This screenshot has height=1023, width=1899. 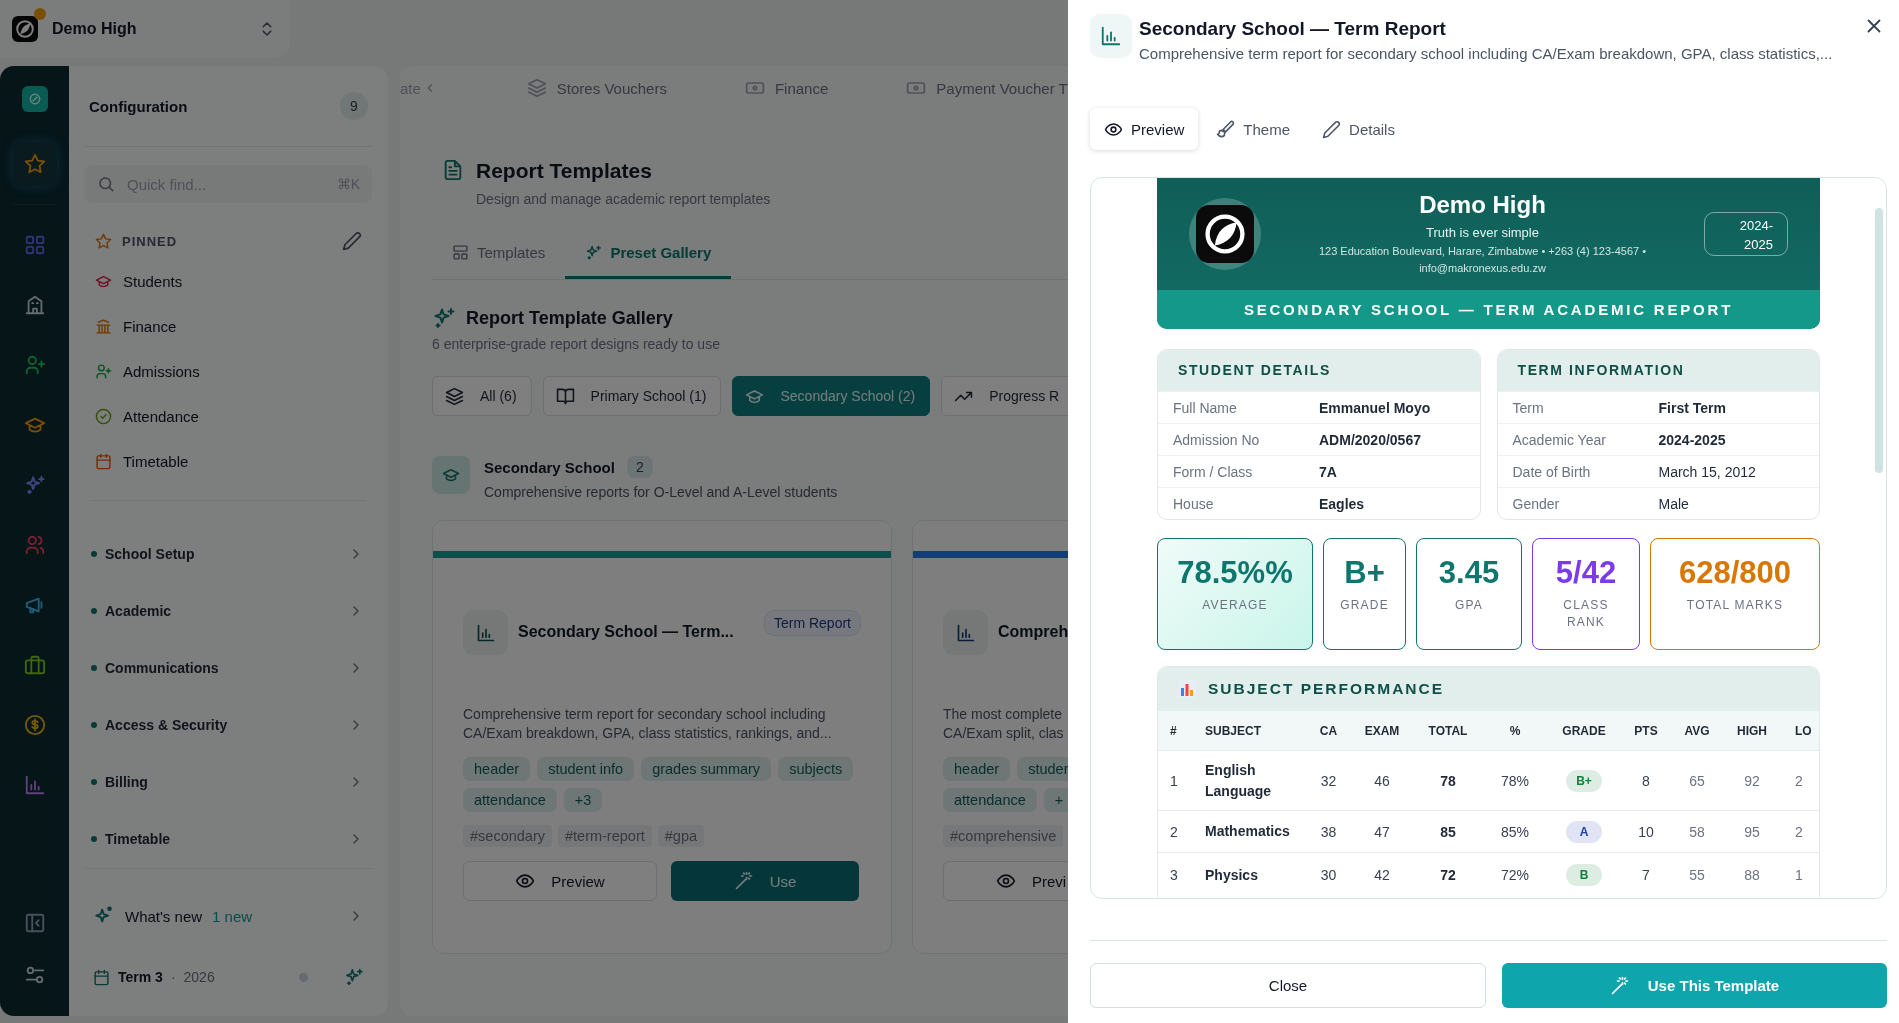 What do you see at coordinates (536, 88) in the screenshot?
I see `layers-icon` at bounding box center [536, 88].